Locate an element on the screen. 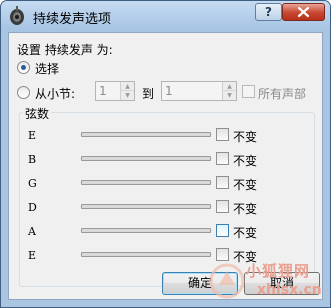 This screenshot has height=308, width=331. radio-from-measure-label: 从小节: is located at coordinates (55, 93).